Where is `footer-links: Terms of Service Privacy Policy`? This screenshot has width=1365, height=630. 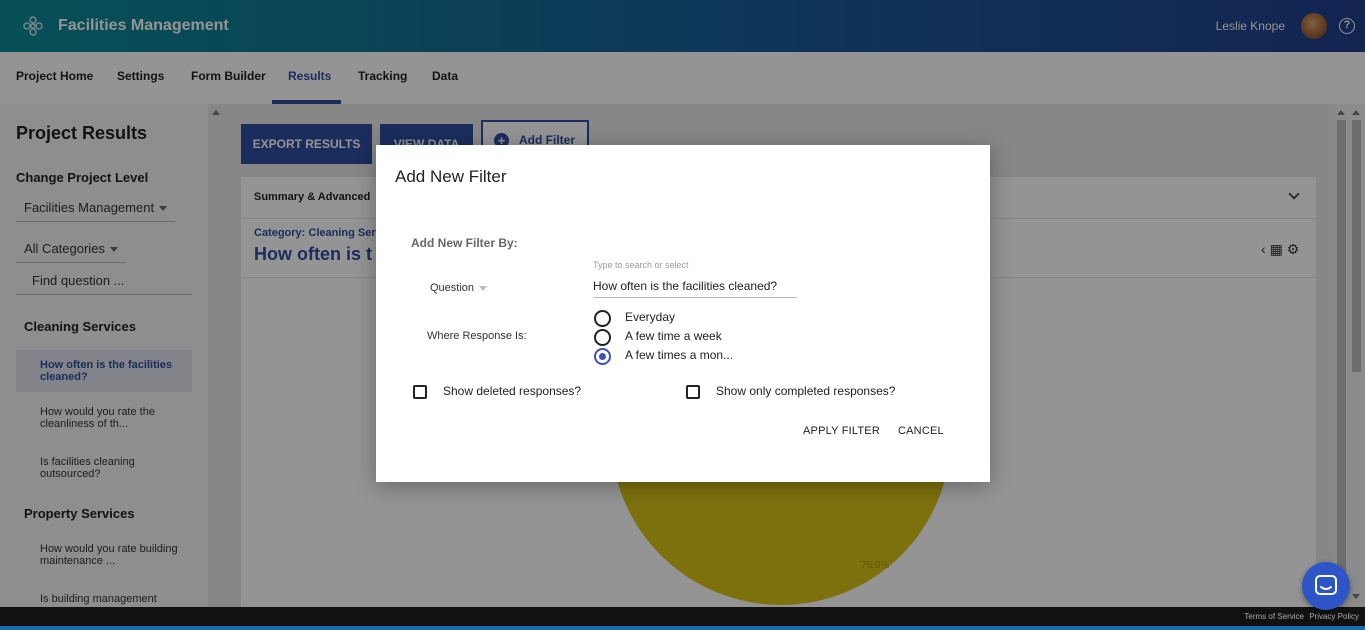 footer-links: Terms of Service Privacy Policy is located at coordinates (1300, 616).